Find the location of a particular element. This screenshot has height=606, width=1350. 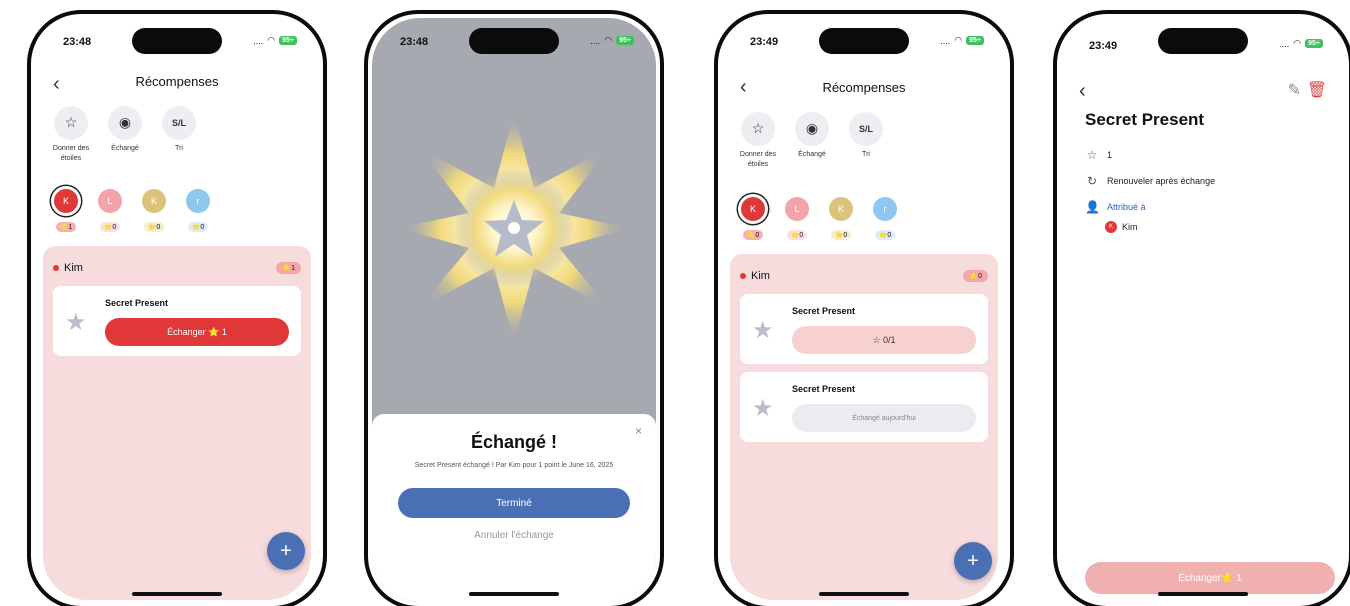

reward-card: ★ Secret Present Échangé aujourd'hui is located at coordinates (864, 407).